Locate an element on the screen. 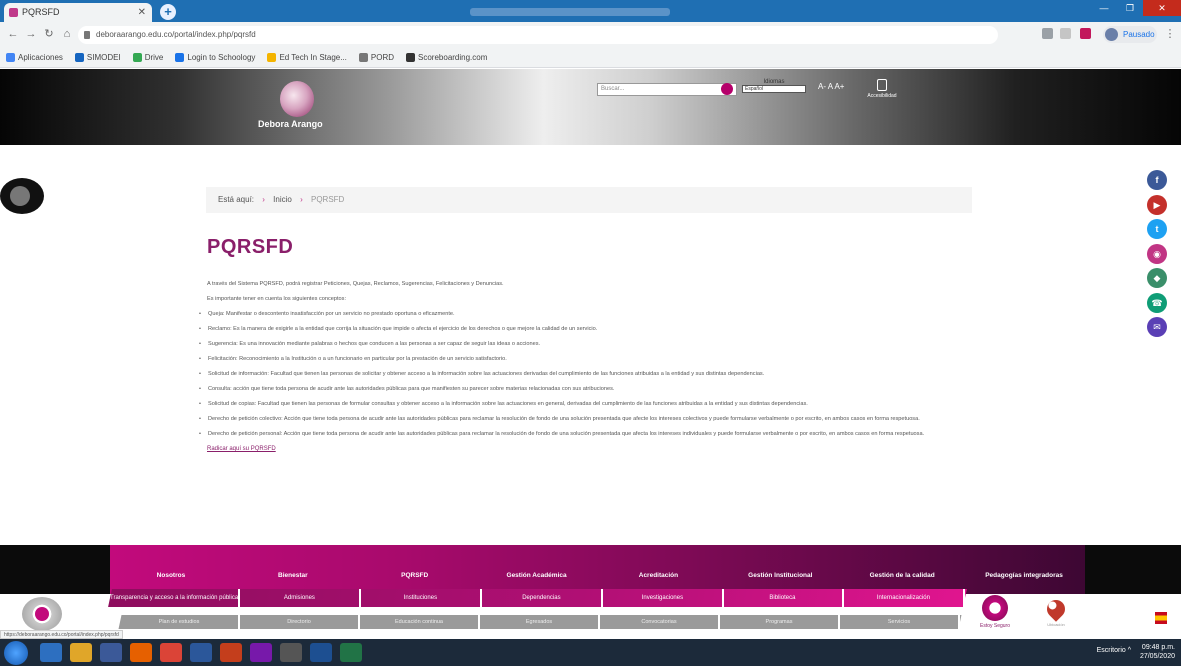 This screenshot has height=666, width=1181. ie-icon is located at coordinates (51, 652).